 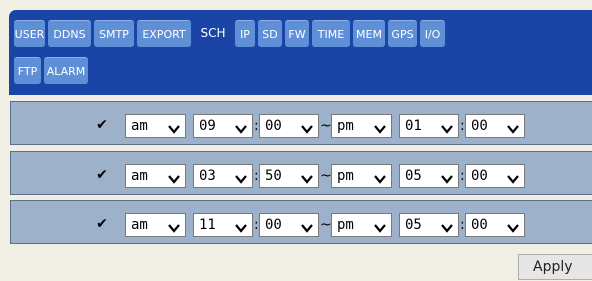 What do you see at coordinates (297, 33) in the screenshot?
I see `tab-fw: FW` at bounding box center [297, 33].